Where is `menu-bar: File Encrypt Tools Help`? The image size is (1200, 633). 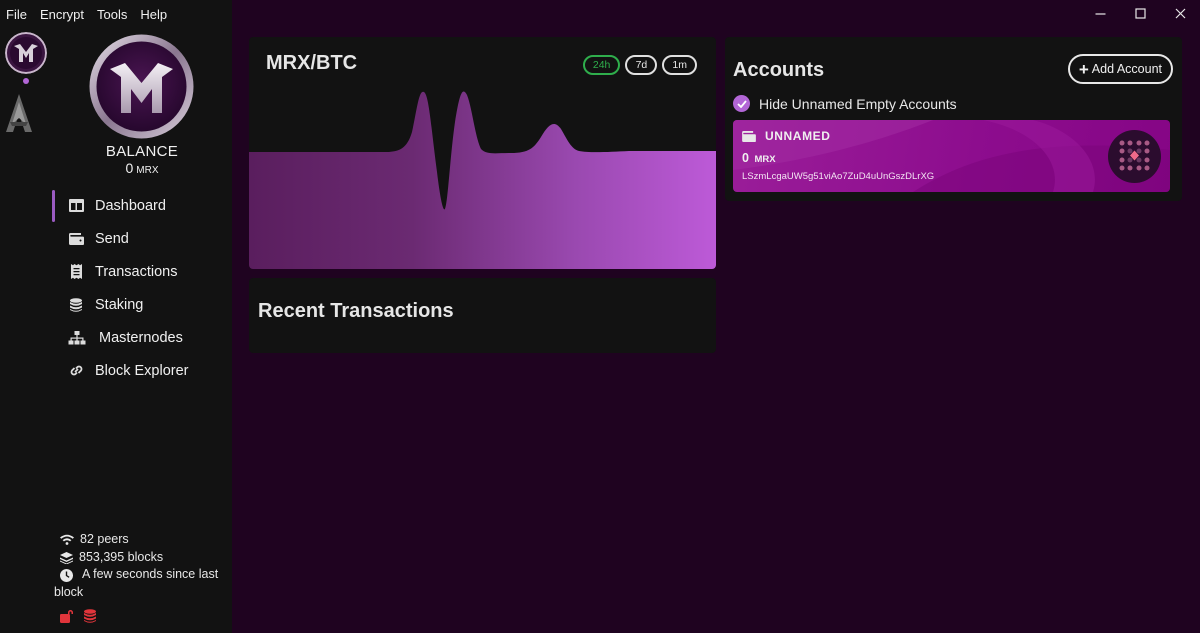 menu-bar: File Encrypt Tools Help is located at coordinates (90, 14).